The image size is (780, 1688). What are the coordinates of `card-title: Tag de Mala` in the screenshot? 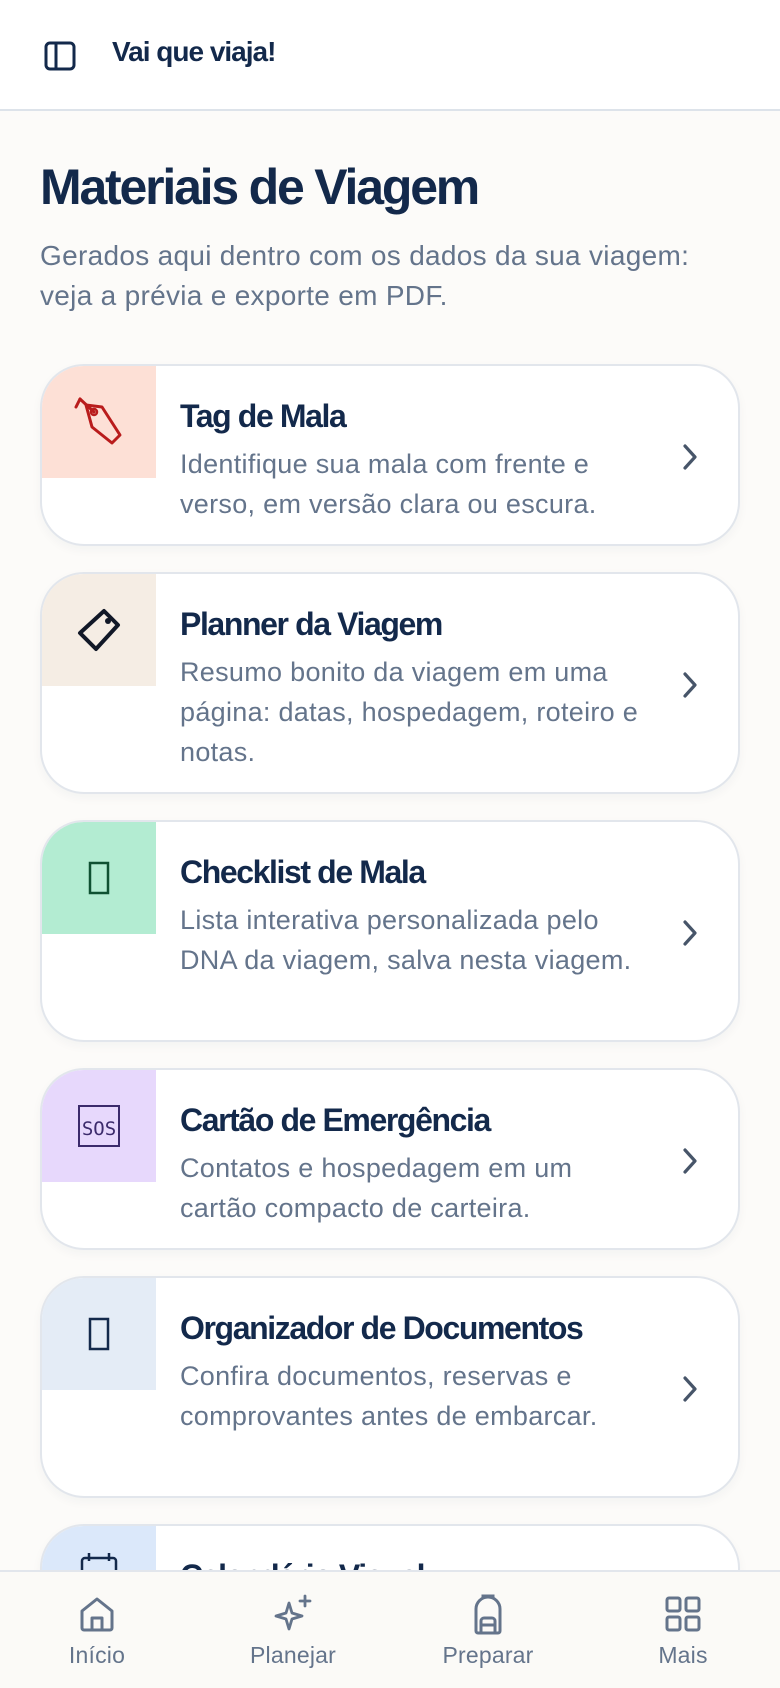 It's located at (263, 416).